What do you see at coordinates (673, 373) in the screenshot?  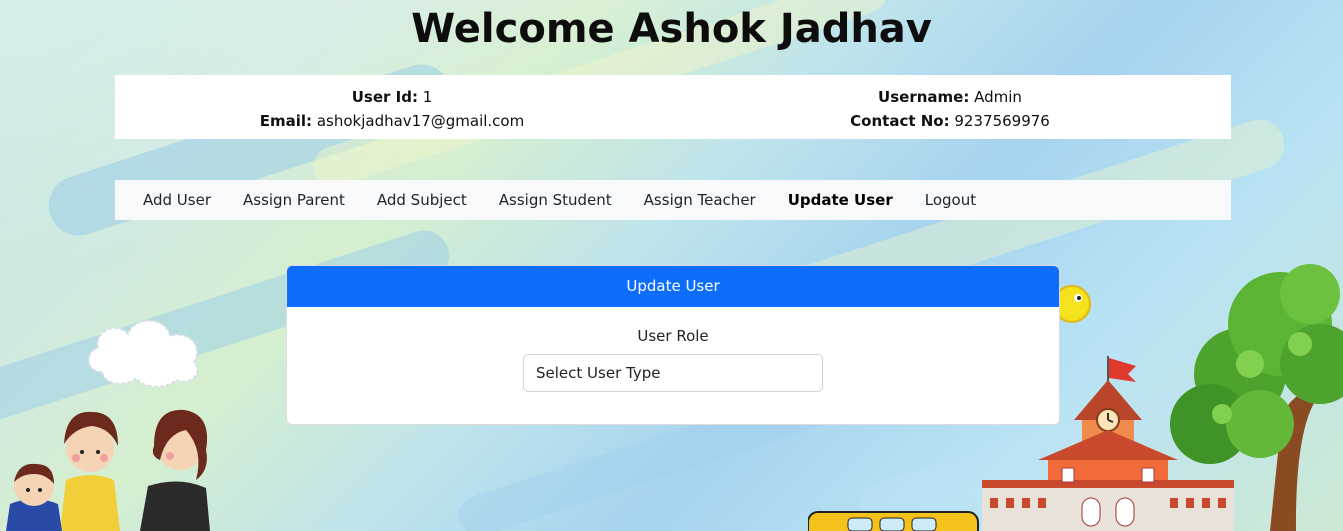 I see `user-type-select: Select User Type` at bounding box center [673, 373].